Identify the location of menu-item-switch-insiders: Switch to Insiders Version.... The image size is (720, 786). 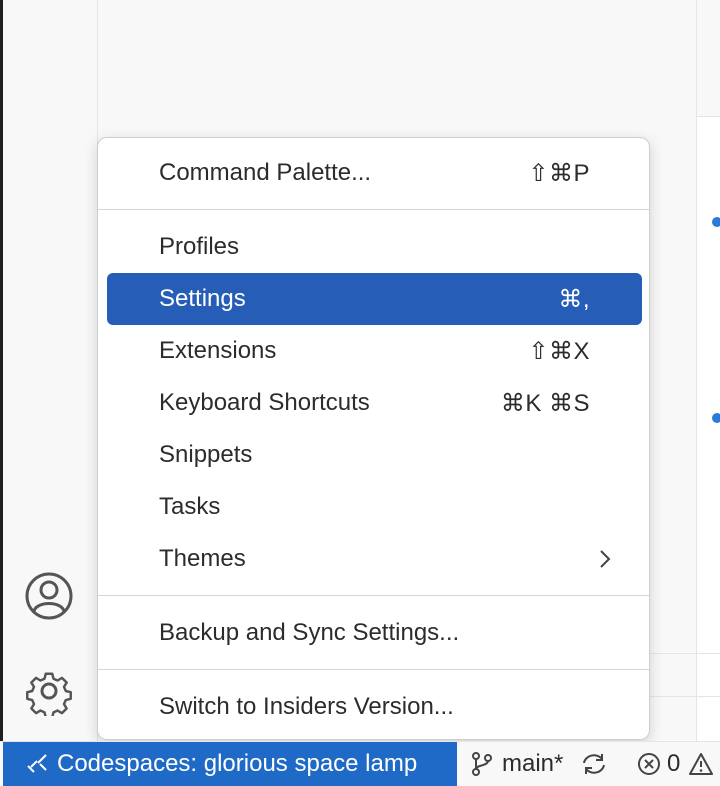
(374, 707).